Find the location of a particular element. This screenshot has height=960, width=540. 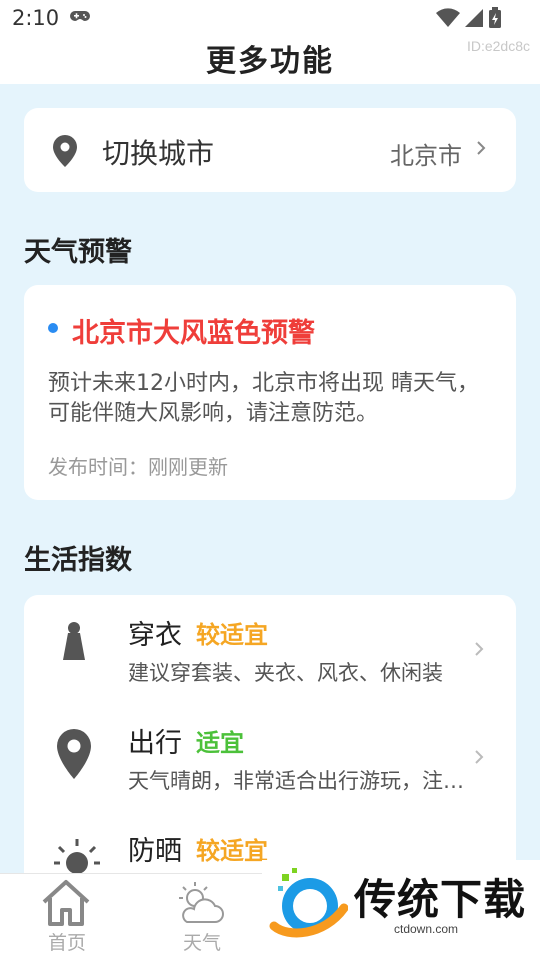

alert-description: 预计未来12小时内，北京市将出现 晴天气，可能伴随大风影响，请注意防范。 is located at coordinates (263, 398).